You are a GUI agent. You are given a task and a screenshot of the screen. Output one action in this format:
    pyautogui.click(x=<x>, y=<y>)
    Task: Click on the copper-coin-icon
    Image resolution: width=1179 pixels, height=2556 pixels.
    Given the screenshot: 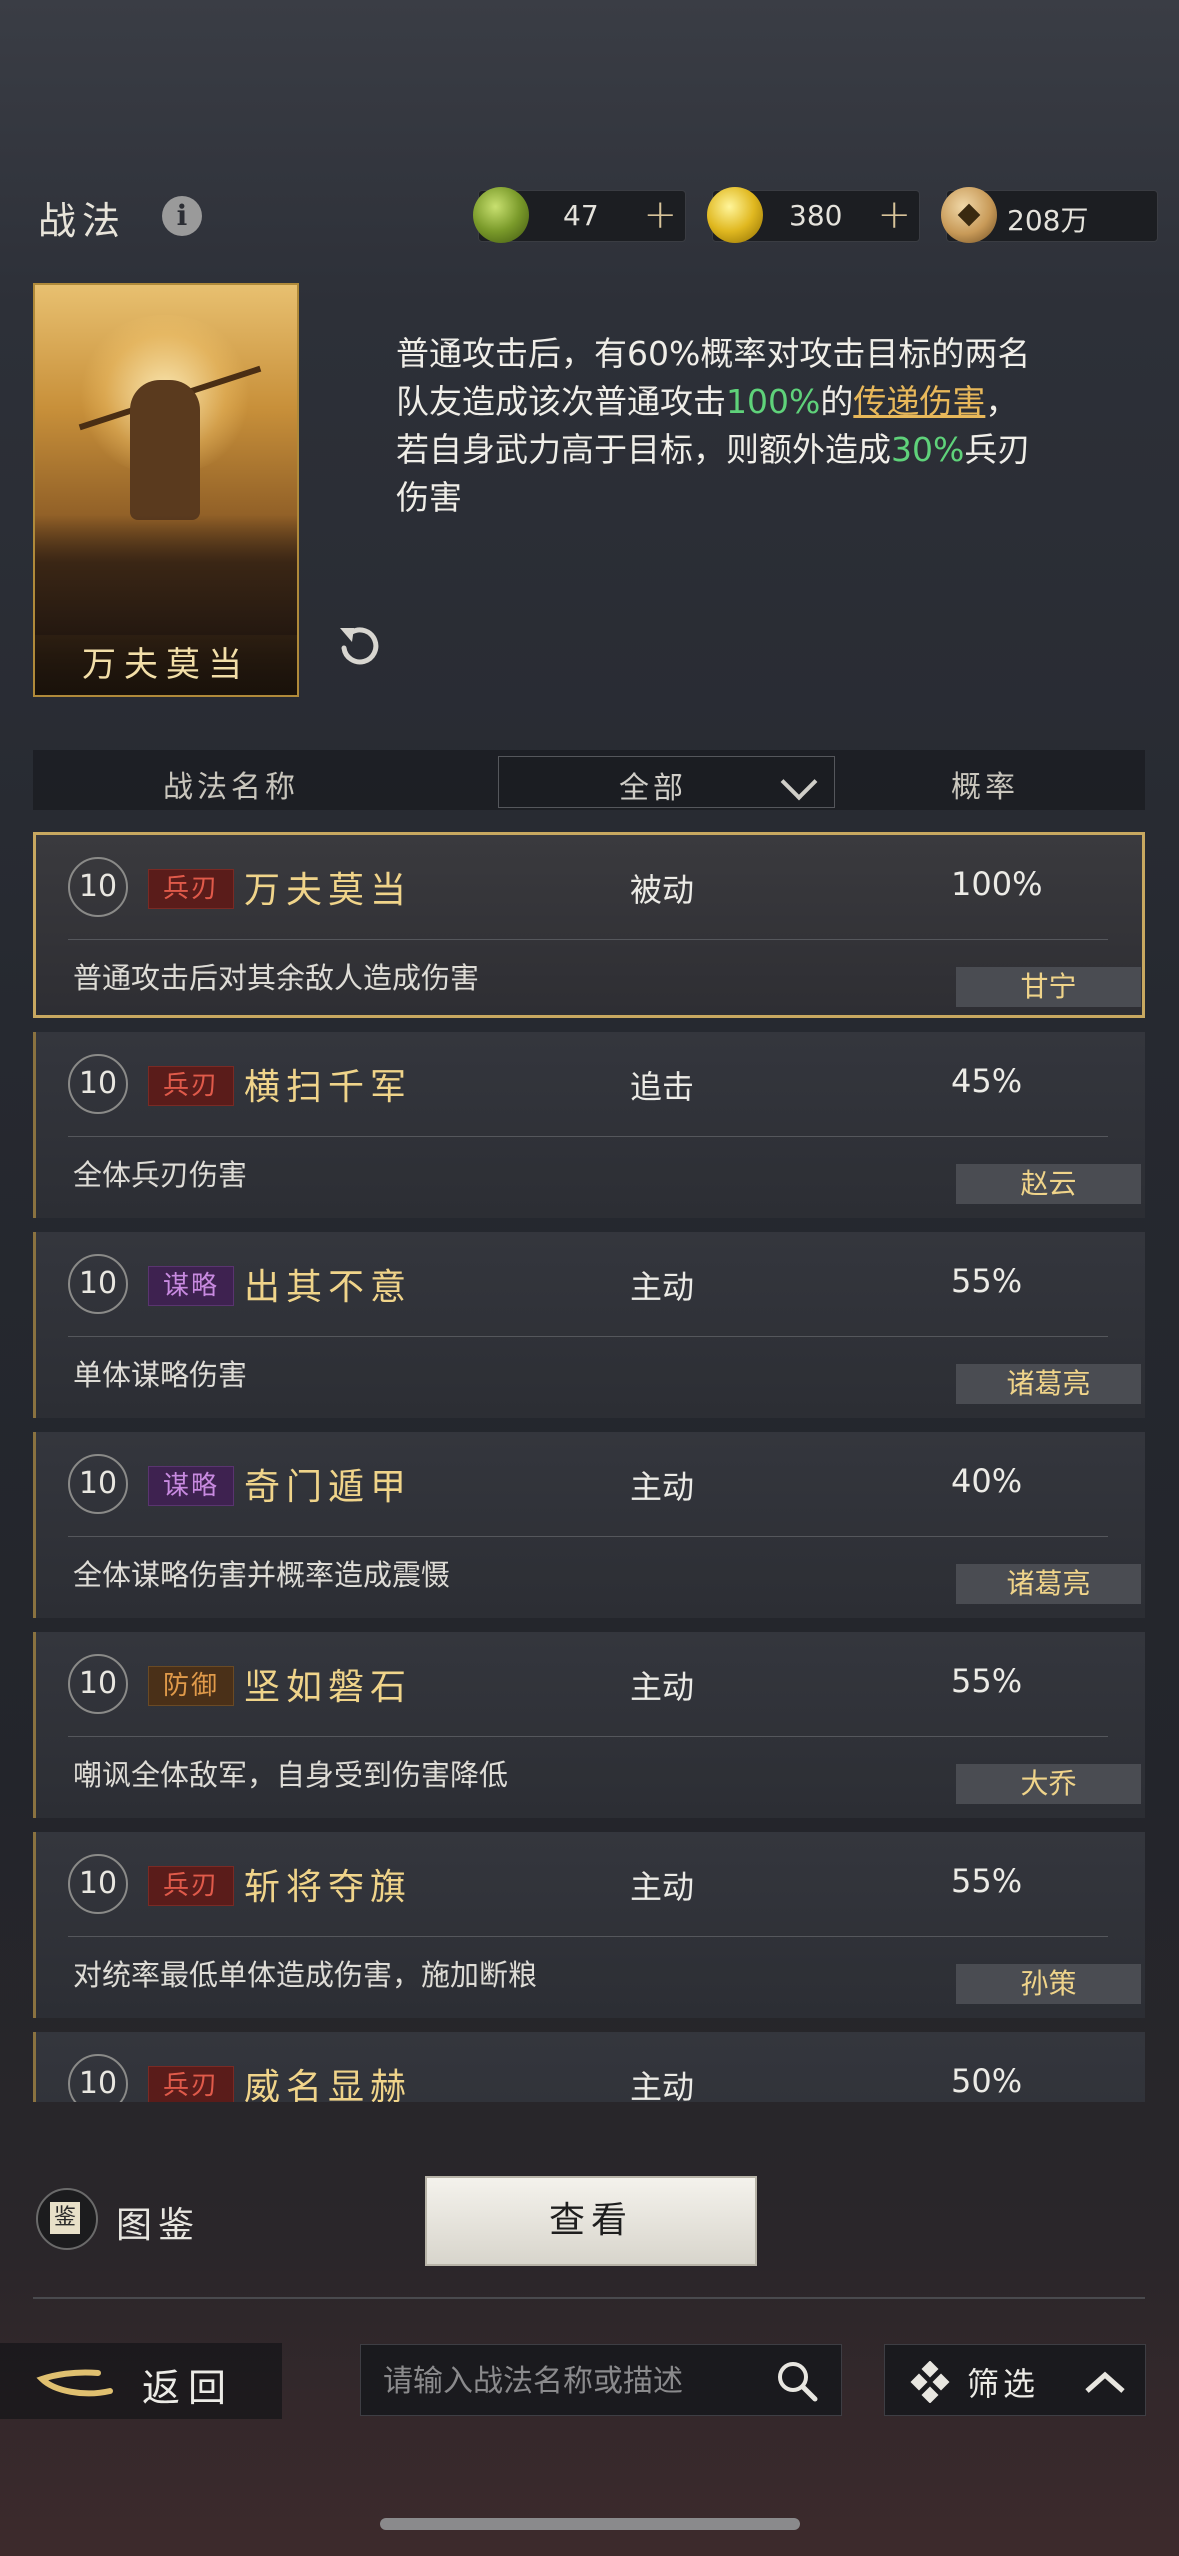 What is the action you would take?
    pyautogui.click(x=969, y=215)
    